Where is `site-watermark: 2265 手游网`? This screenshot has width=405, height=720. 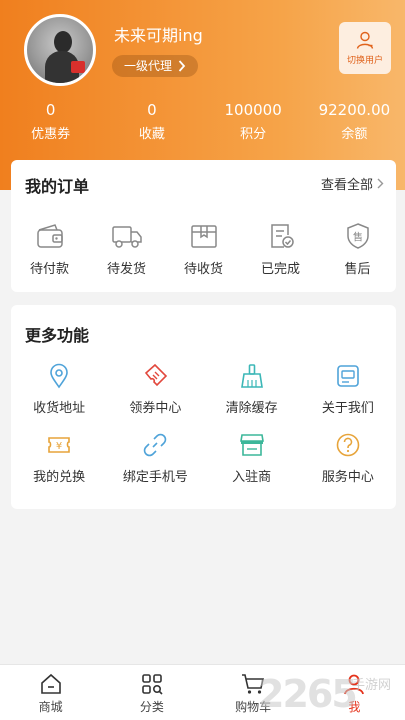 site-watermark: 2265 手游网 is located at coordinates (331, 696).